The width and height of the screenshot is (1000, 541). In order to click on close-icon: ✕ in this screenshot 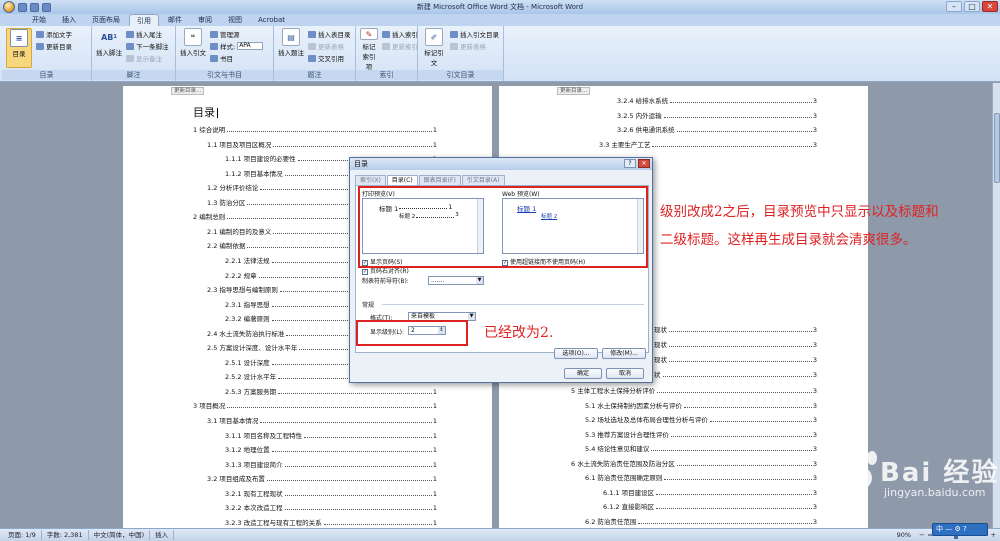, I will do `click(990, 6)`.